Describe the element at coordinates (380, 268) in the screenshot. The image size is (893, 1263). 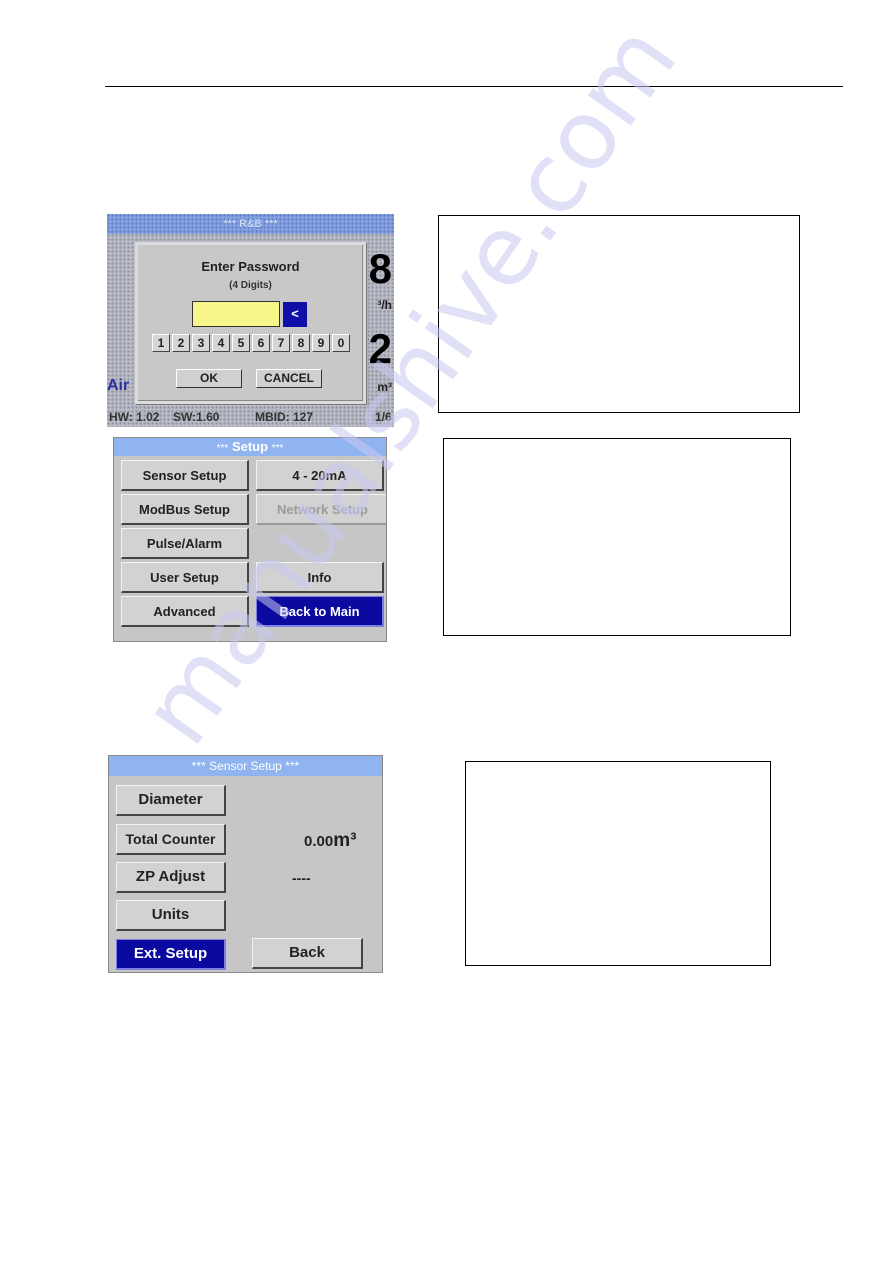
I see `reading-value-top: 8` at that location.